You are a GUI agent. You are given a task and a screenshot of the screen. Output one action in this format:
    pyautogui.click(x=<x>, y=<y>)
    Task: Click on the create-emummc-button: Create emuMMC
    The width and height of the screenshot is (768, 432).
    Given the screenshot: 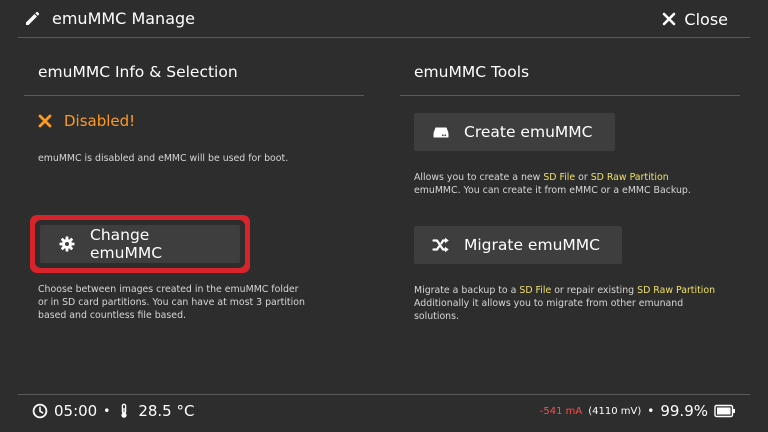 What is the action you would take?
    pyautogui.click(x=514, y=132)
    